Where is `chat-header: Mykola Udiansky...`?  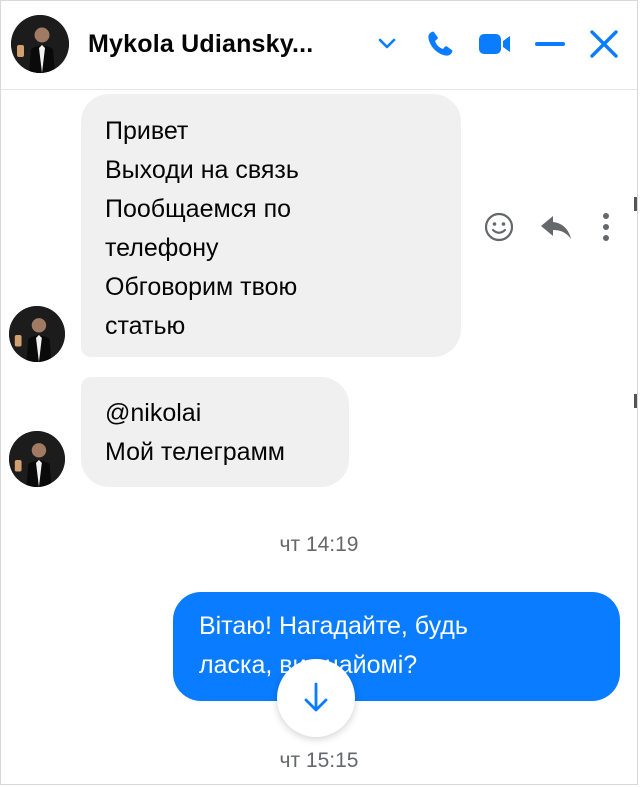 chat-header: Mykola Udiansky... is located at coordinates (319, 45).